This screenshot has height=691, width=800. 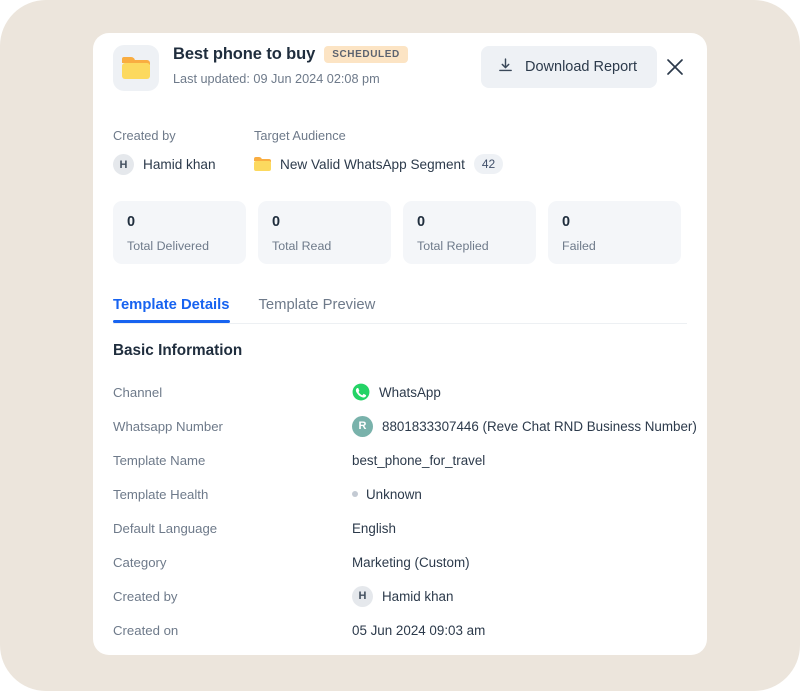 What do you see at coordinates (145, 596) in the screenshot?
I see `detail-key: Created by` at bounding box center [145, 596].